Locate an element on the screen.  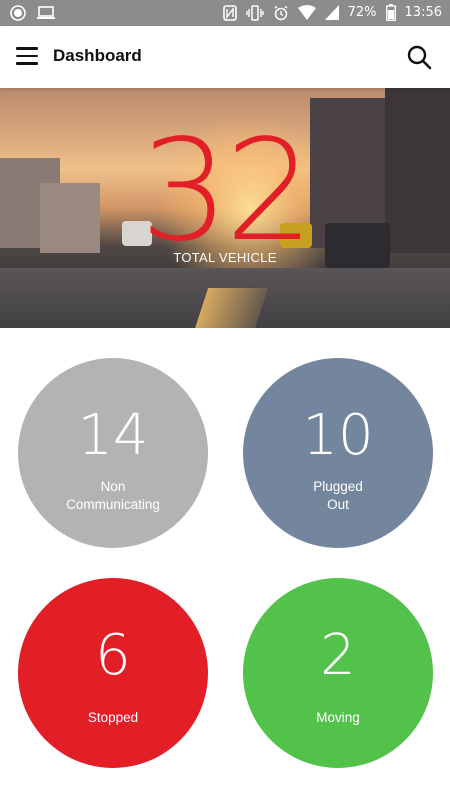
signal-icon is located at coordinates (331, 12).